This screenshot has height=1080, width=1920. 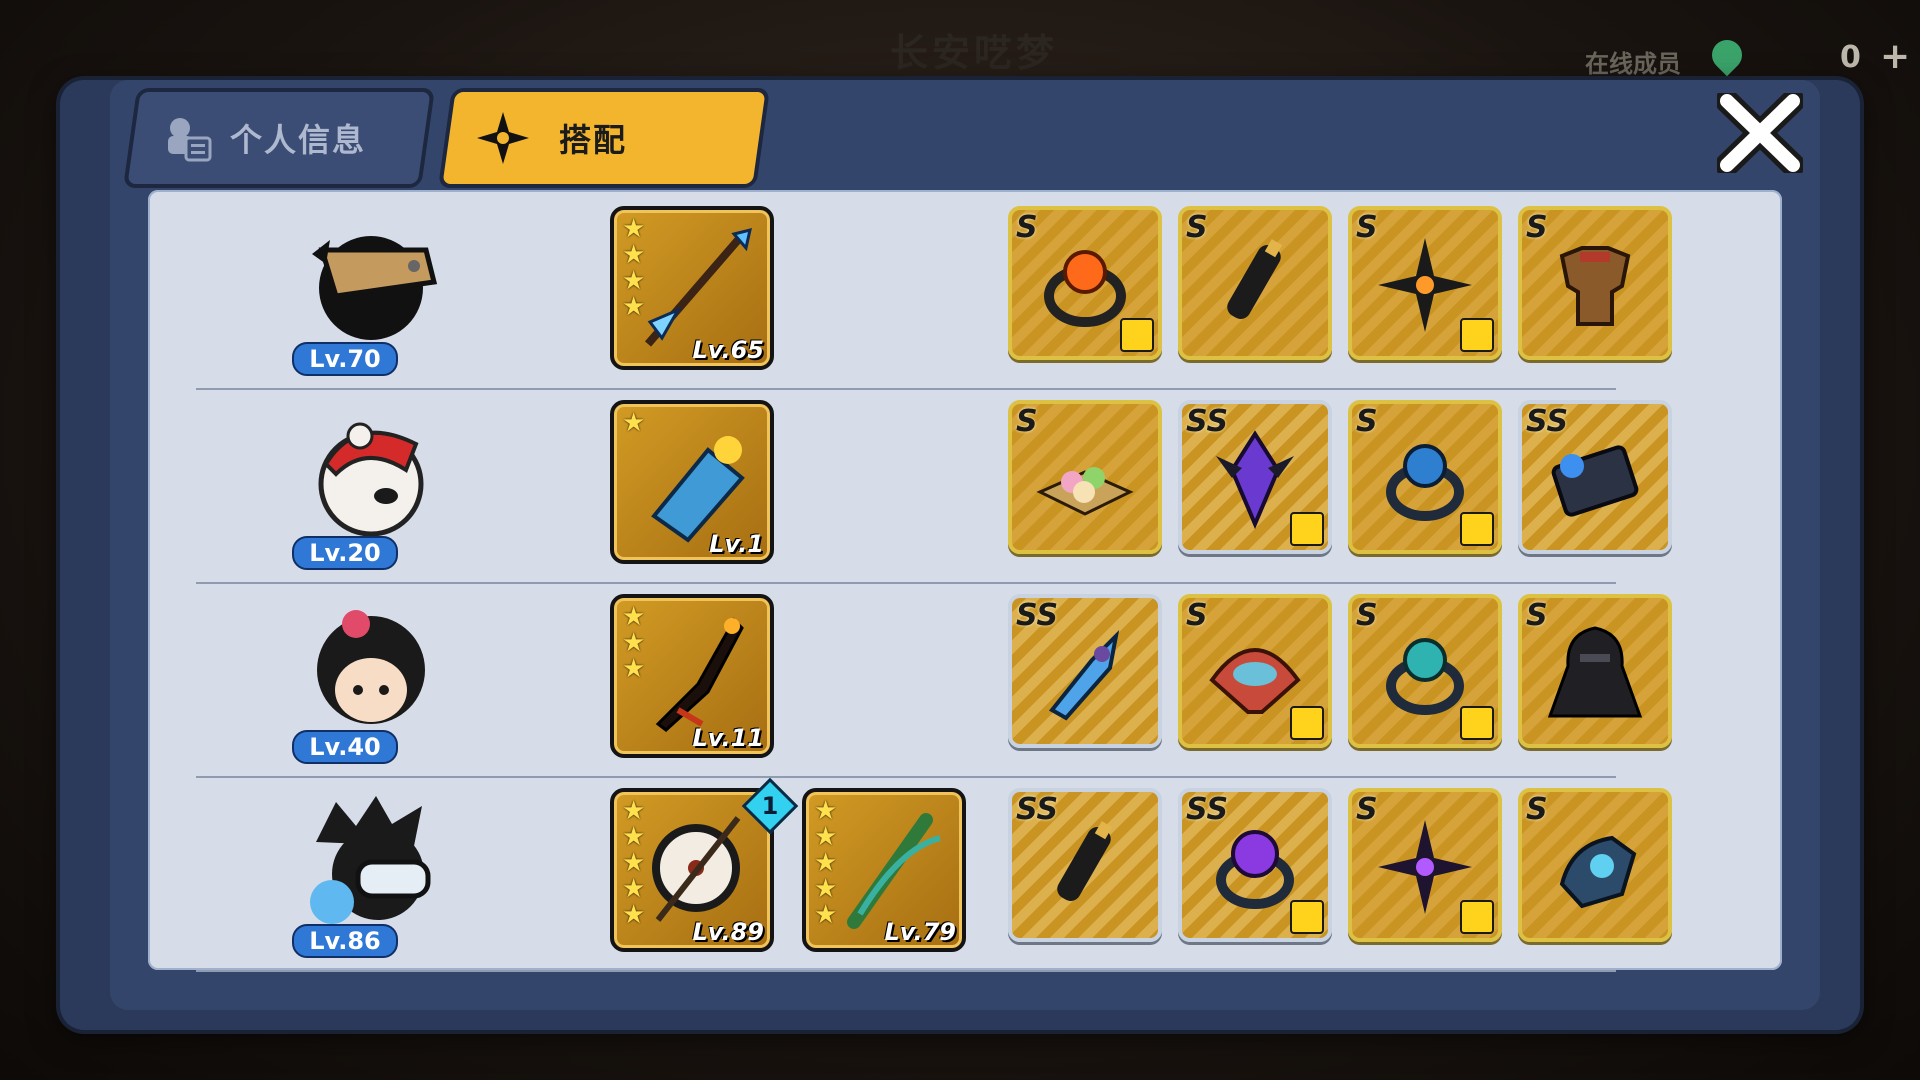 I want to click on weapon-level: Lv.65, so click(x=728, y=350).